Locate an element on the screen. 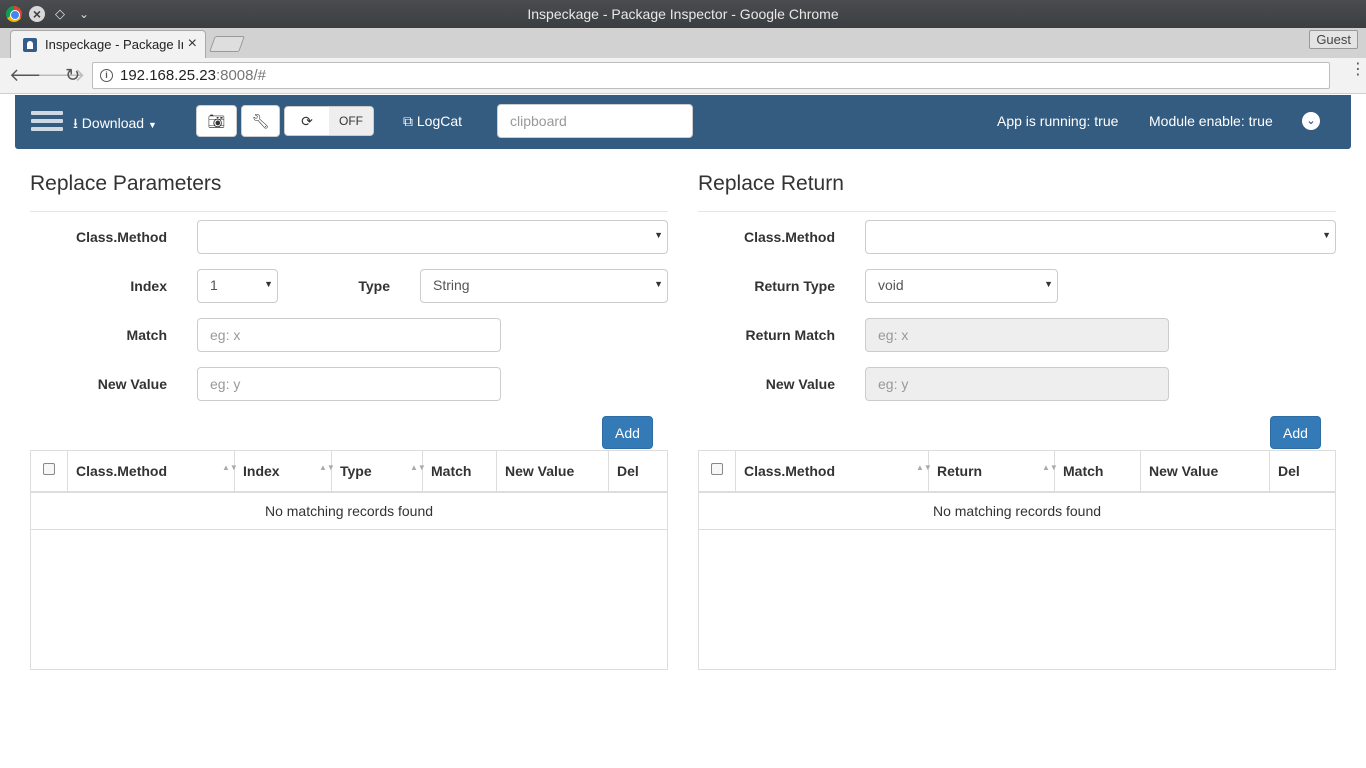  url-host: 192.168.25.23 is located at coordinates (168, 75).